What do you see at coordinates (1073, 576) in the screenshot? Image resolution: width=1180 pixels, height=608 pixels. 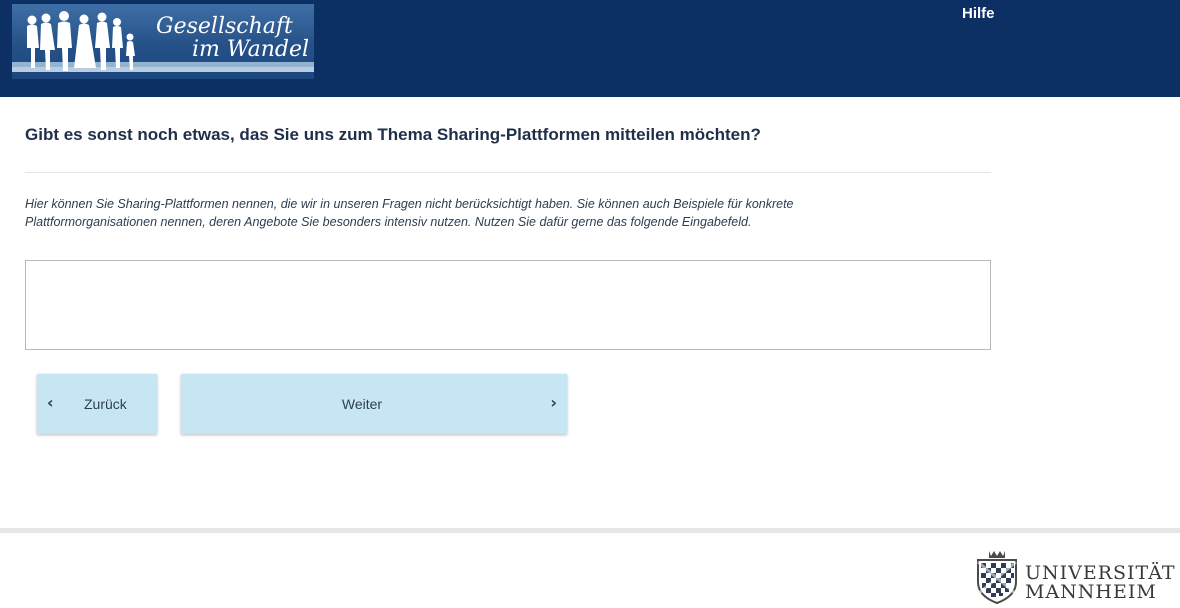 I see `universitaet-mannheim-logo: UNIVERSITÄT MANNHEIM` at bounding box center [1073, 576].